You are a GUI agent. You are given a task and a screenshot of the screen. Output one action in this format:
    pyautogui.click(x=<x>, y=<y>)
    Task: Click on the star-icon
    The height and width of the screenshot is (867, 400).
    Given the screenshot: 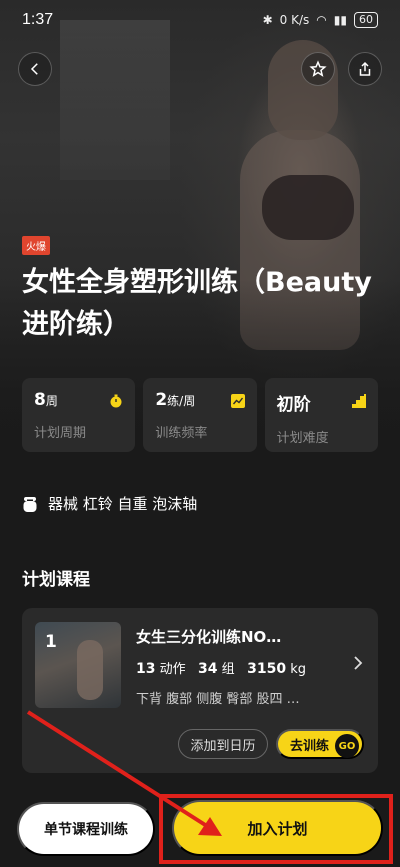 What is the action you would take?
    pyautogui.click(x=318, y=68)
    